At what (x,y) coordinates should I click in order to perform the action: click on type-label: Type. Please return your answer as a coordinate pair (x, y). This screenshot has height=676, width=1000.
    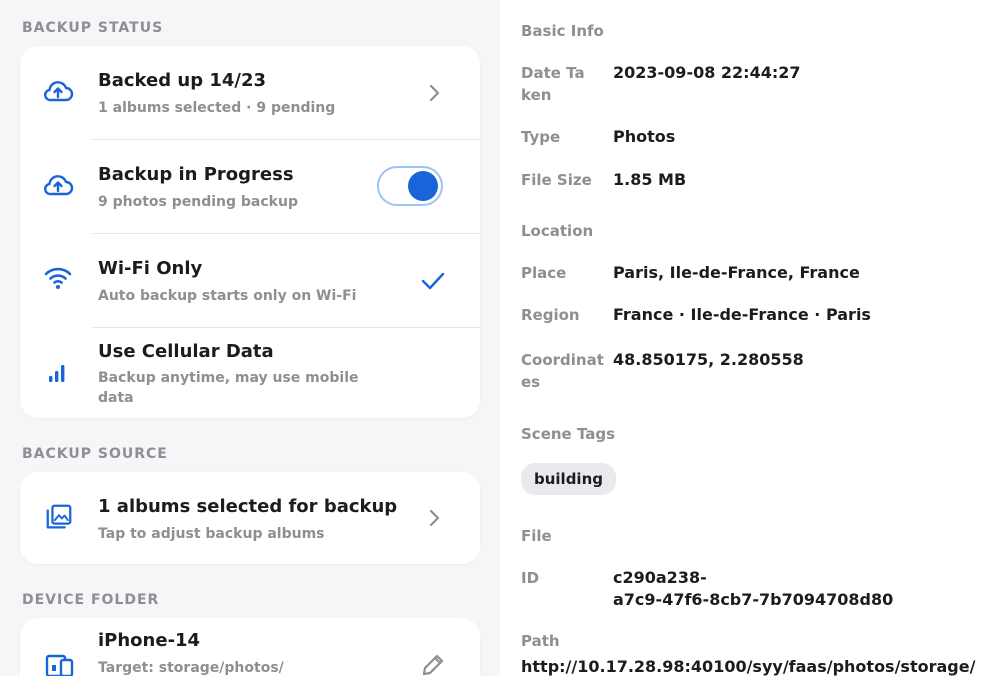
    Looking at the image, I should click on (541, 137).